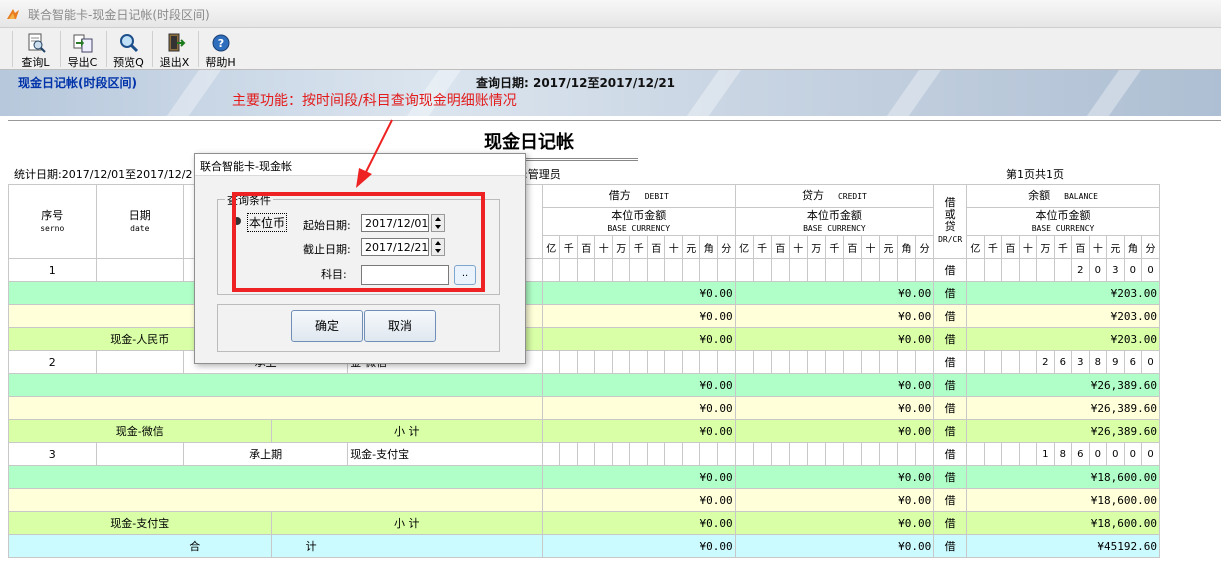  Describe the element at coordinates (1098, 362) in the screenshot. I see `digit-cell: 8` at that location.